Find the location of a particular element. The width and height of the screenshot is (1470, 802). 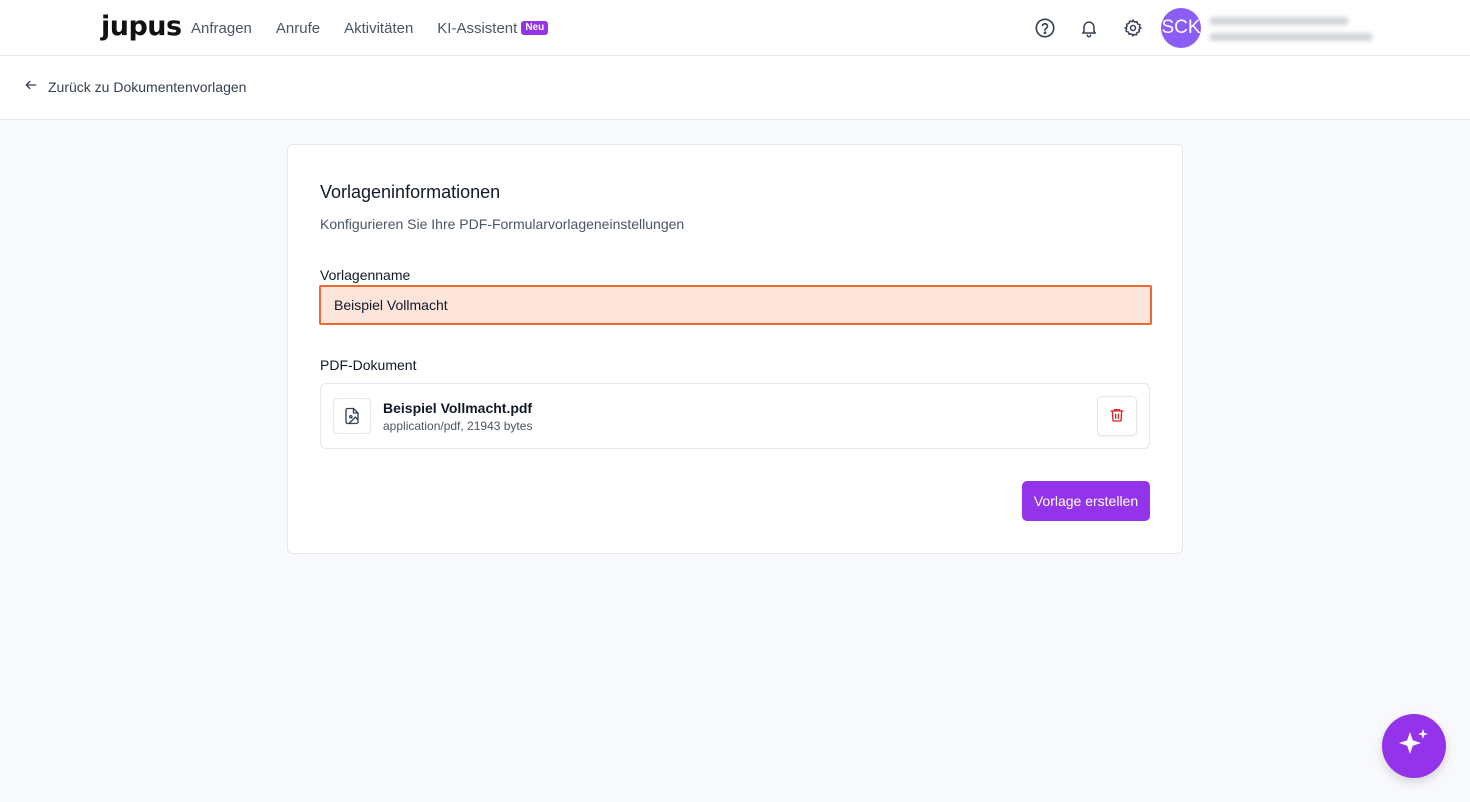

file-name: Beispiel Vollmacht.pdf is located at coordinates (458, 408).